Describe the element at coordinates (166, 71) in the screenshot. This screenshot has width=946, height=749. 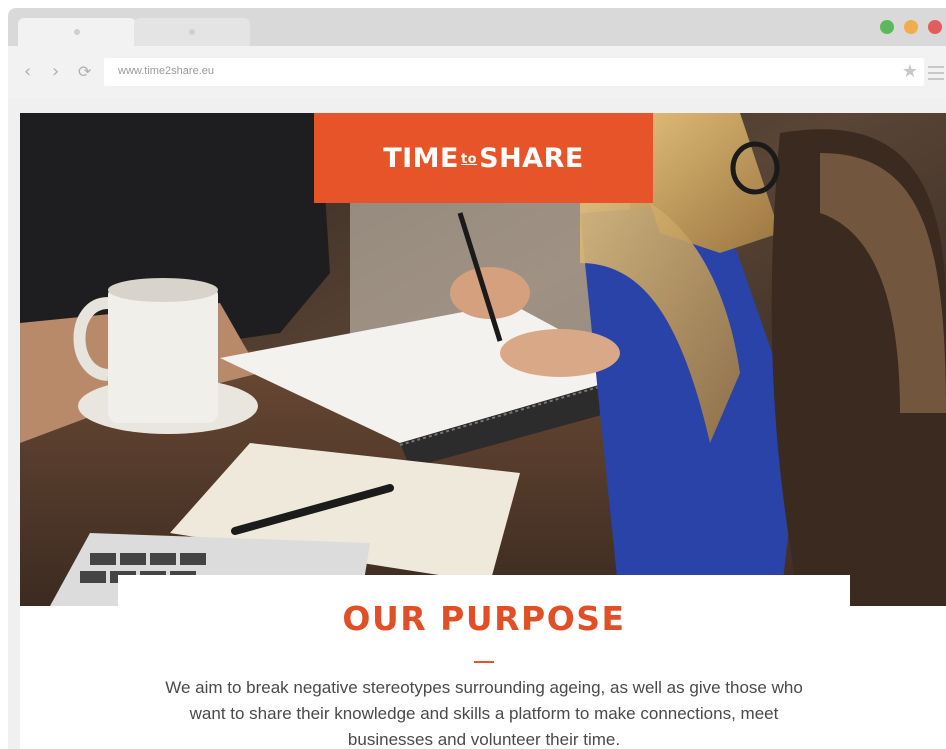
I see `url-text: www.time2share.eu` at that location.